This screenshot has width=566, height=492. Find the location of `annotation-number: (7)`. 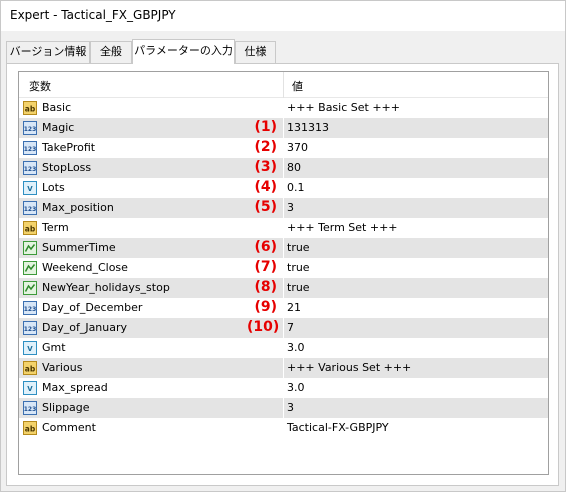

annotation-number: (7) is located at coordinates (265, 267).